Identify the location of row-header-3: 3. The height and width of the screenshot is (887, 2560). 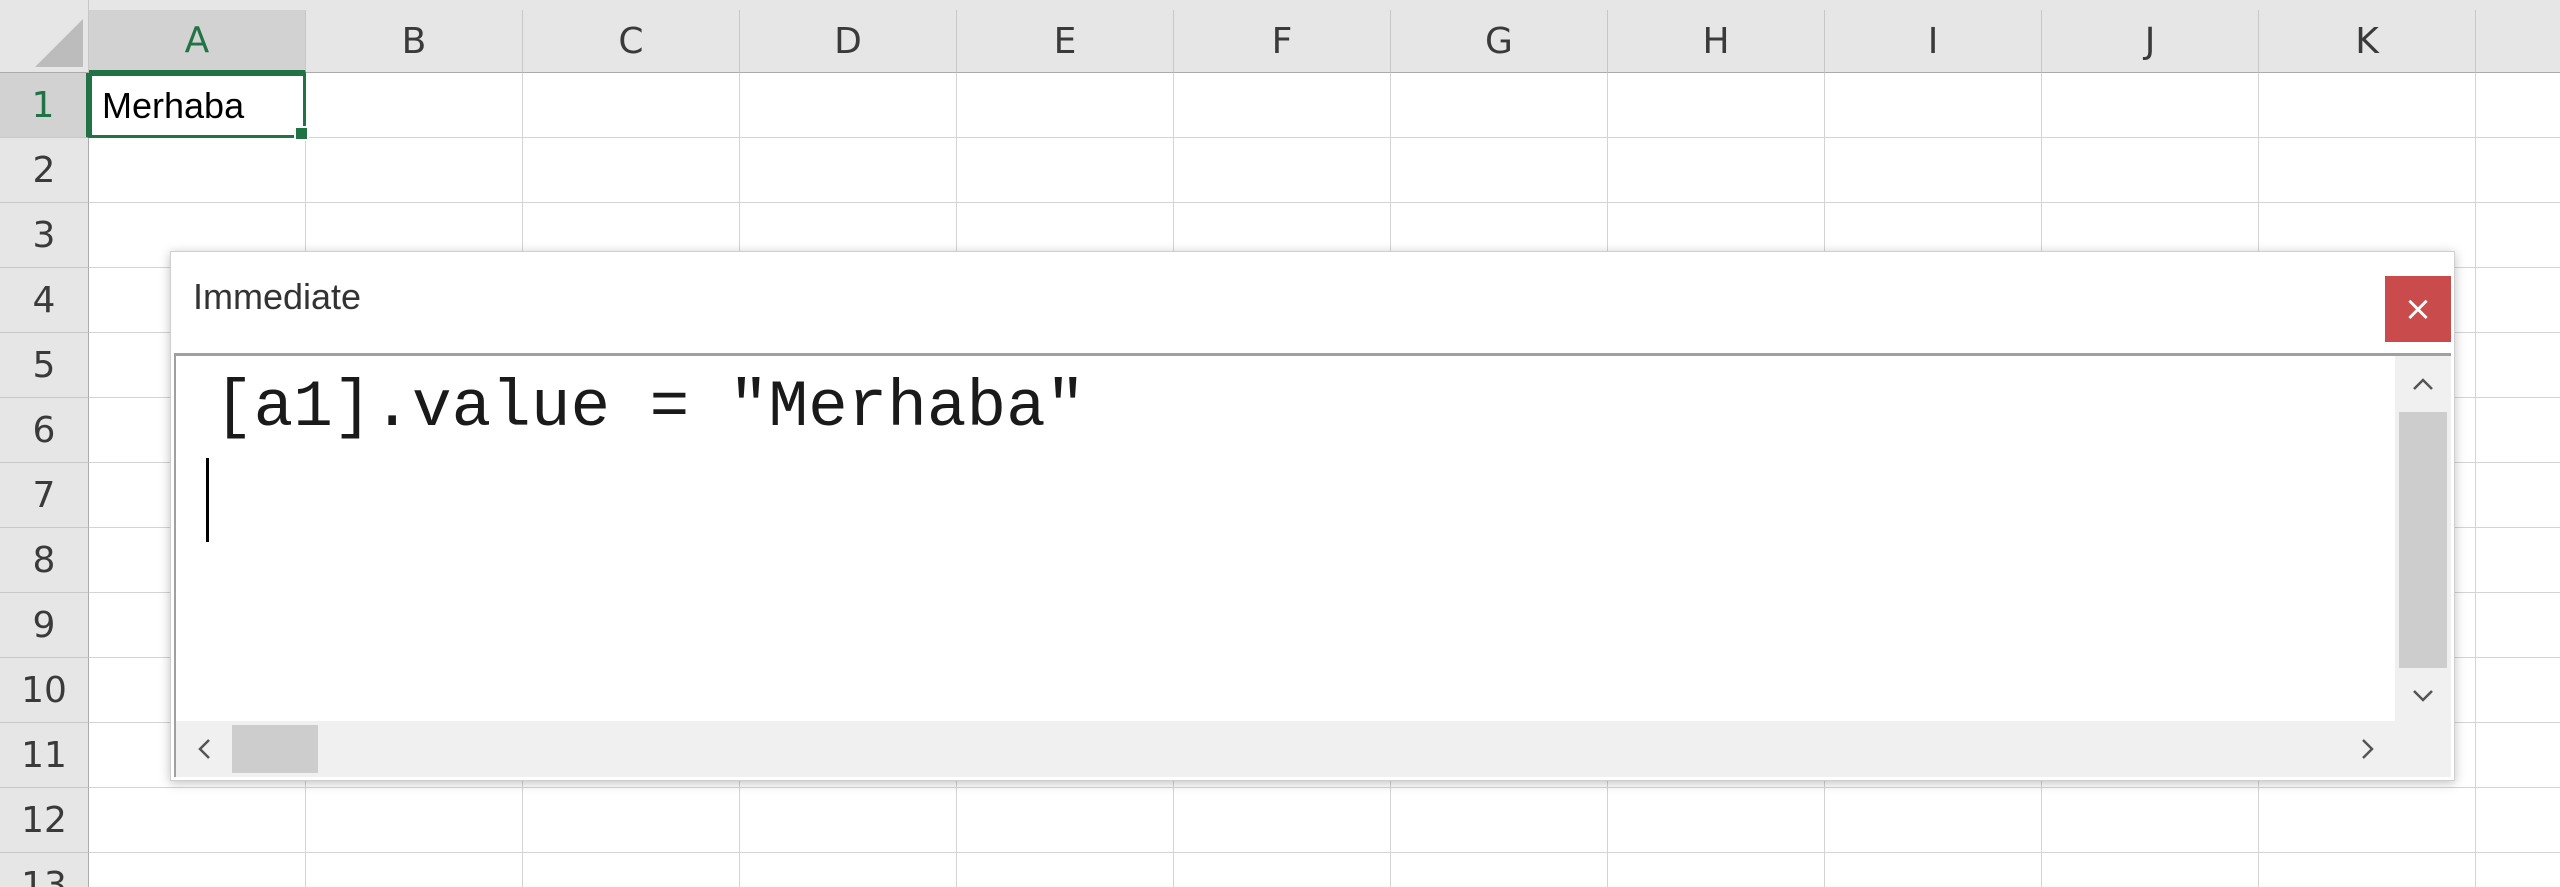
(44, 235).